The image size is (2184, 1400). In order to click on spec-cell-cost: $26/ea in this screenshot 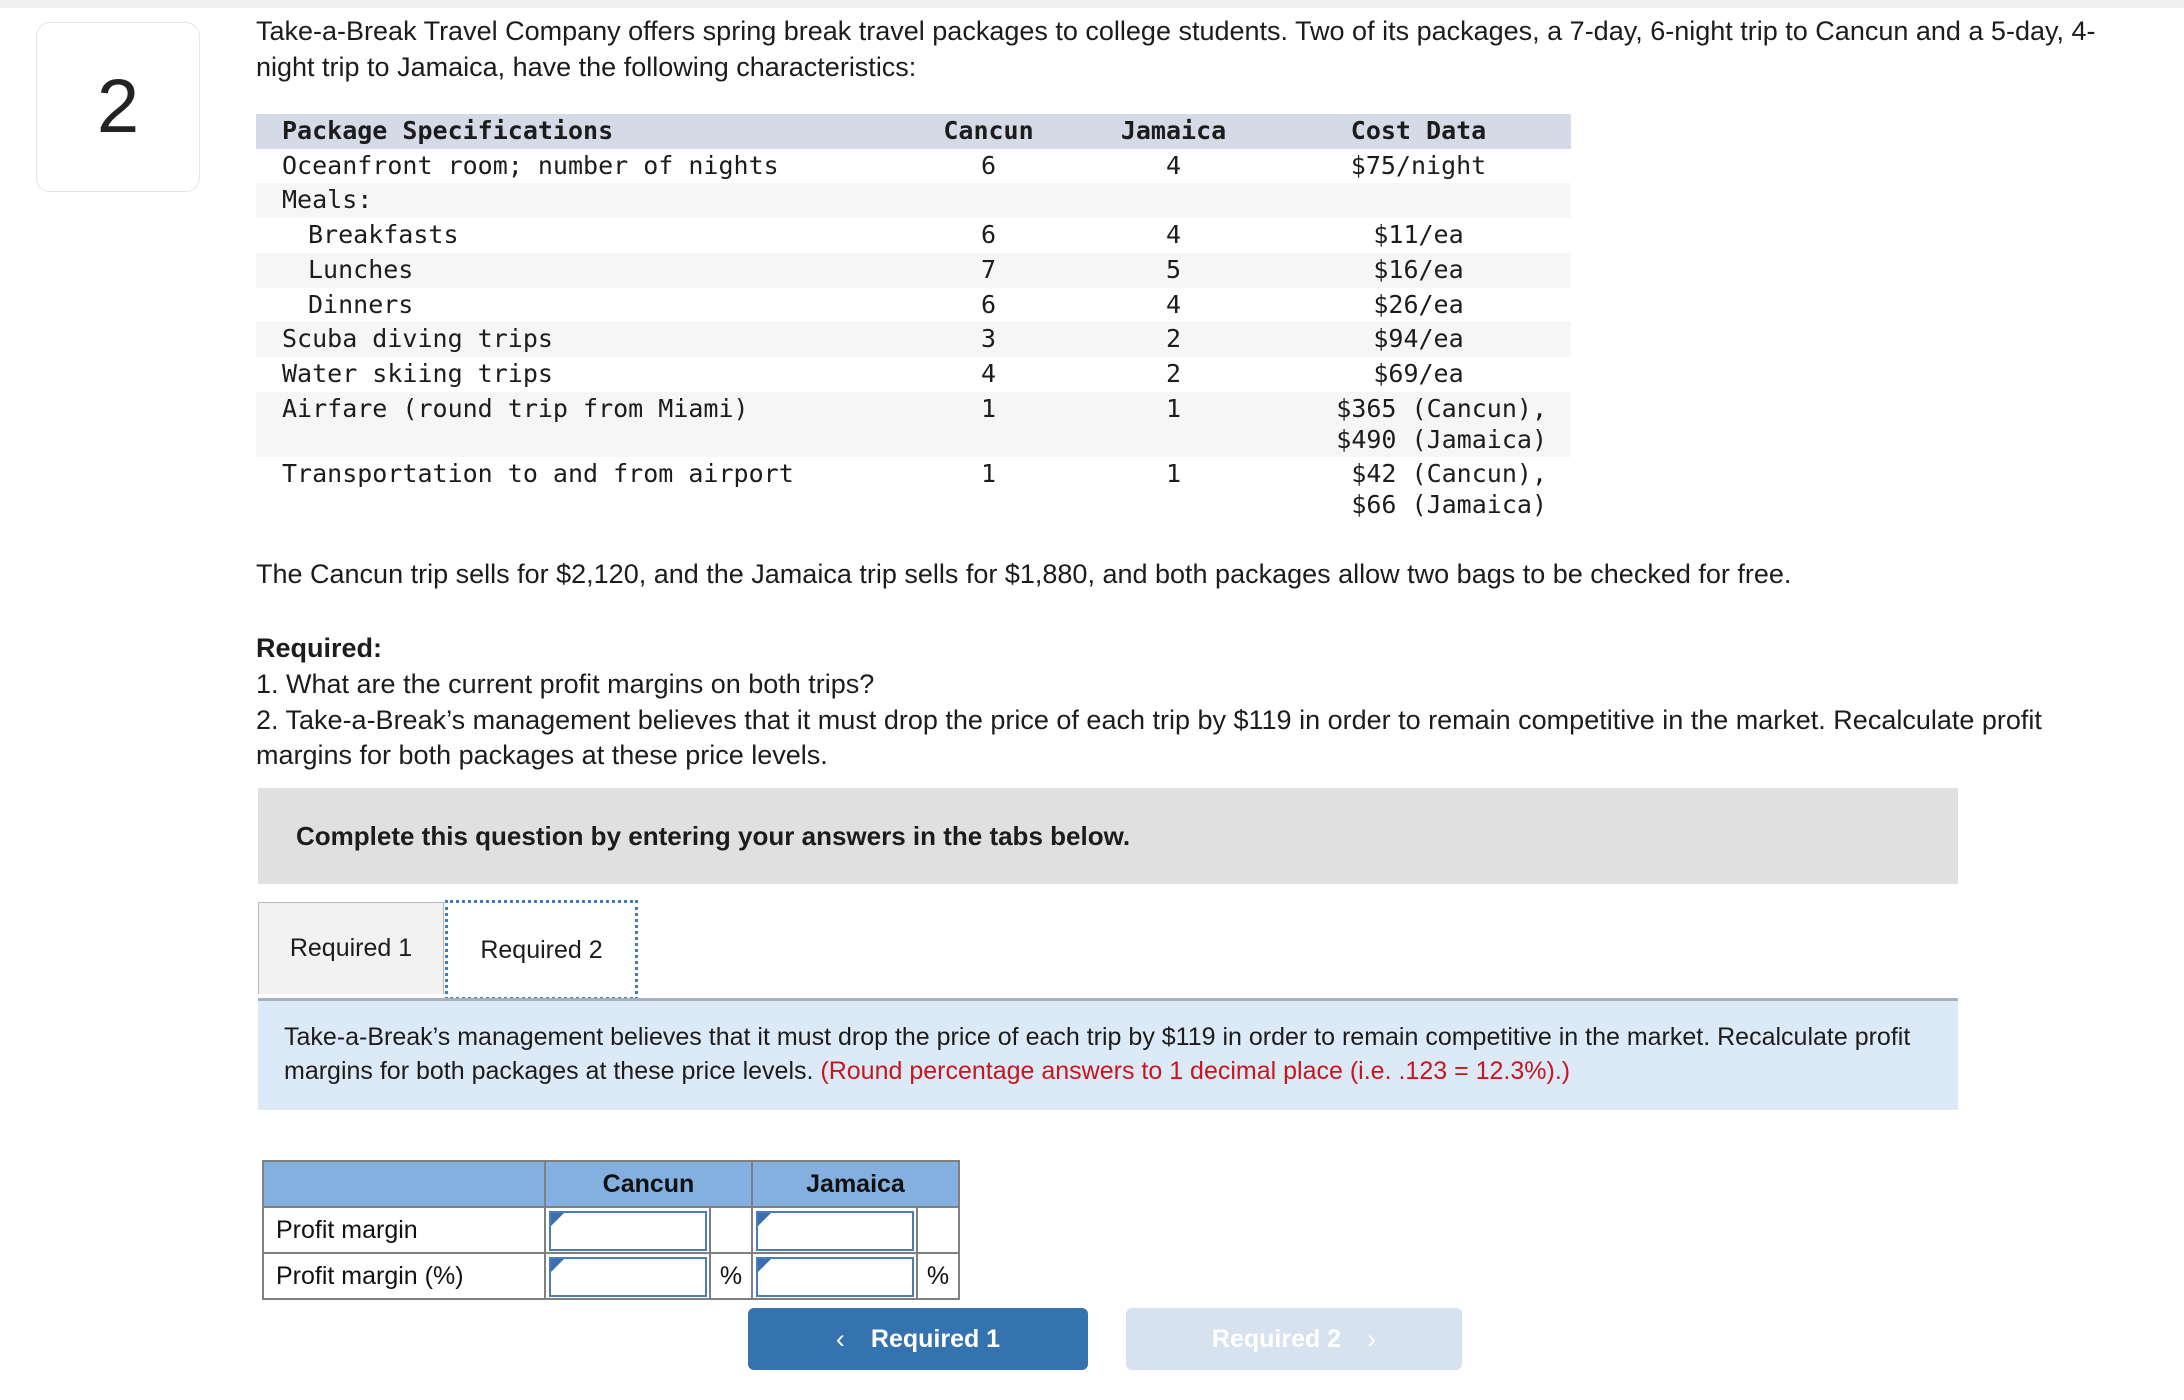, I will do `click(1418, 304)`.